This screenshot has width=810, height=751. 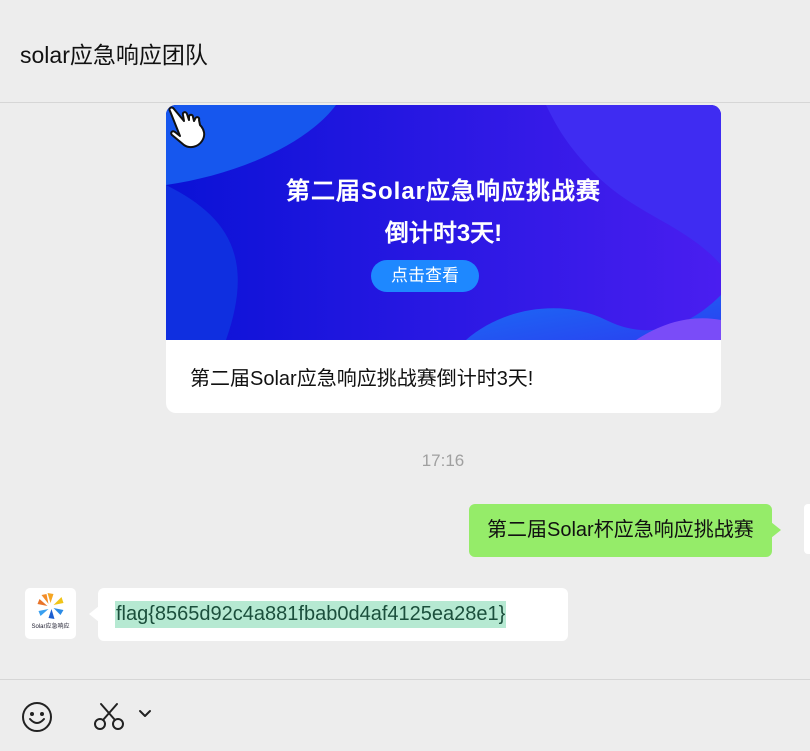 I want to click on incoming-message: flag{8565d92c4a881fbab0d4af4125ea28e1}, so click(x=328, y=614).